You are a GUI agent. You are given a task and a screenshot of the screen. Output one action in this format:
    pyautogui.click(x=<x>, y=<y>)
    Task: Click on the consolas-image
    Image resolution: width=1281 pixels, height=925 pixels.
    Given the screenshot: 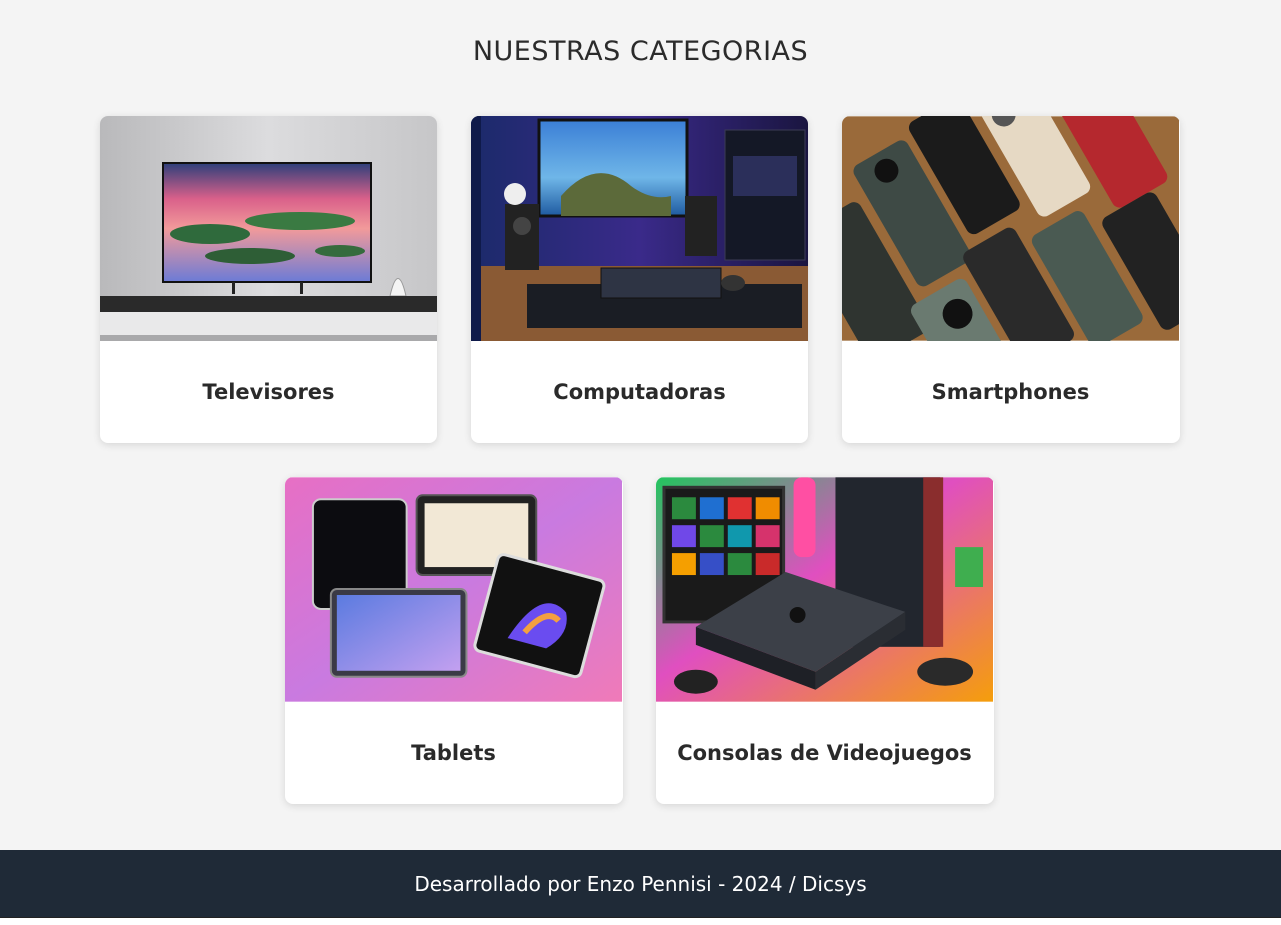 What is the action you would take?
    pyautogui.click(x=824, y=589)
    